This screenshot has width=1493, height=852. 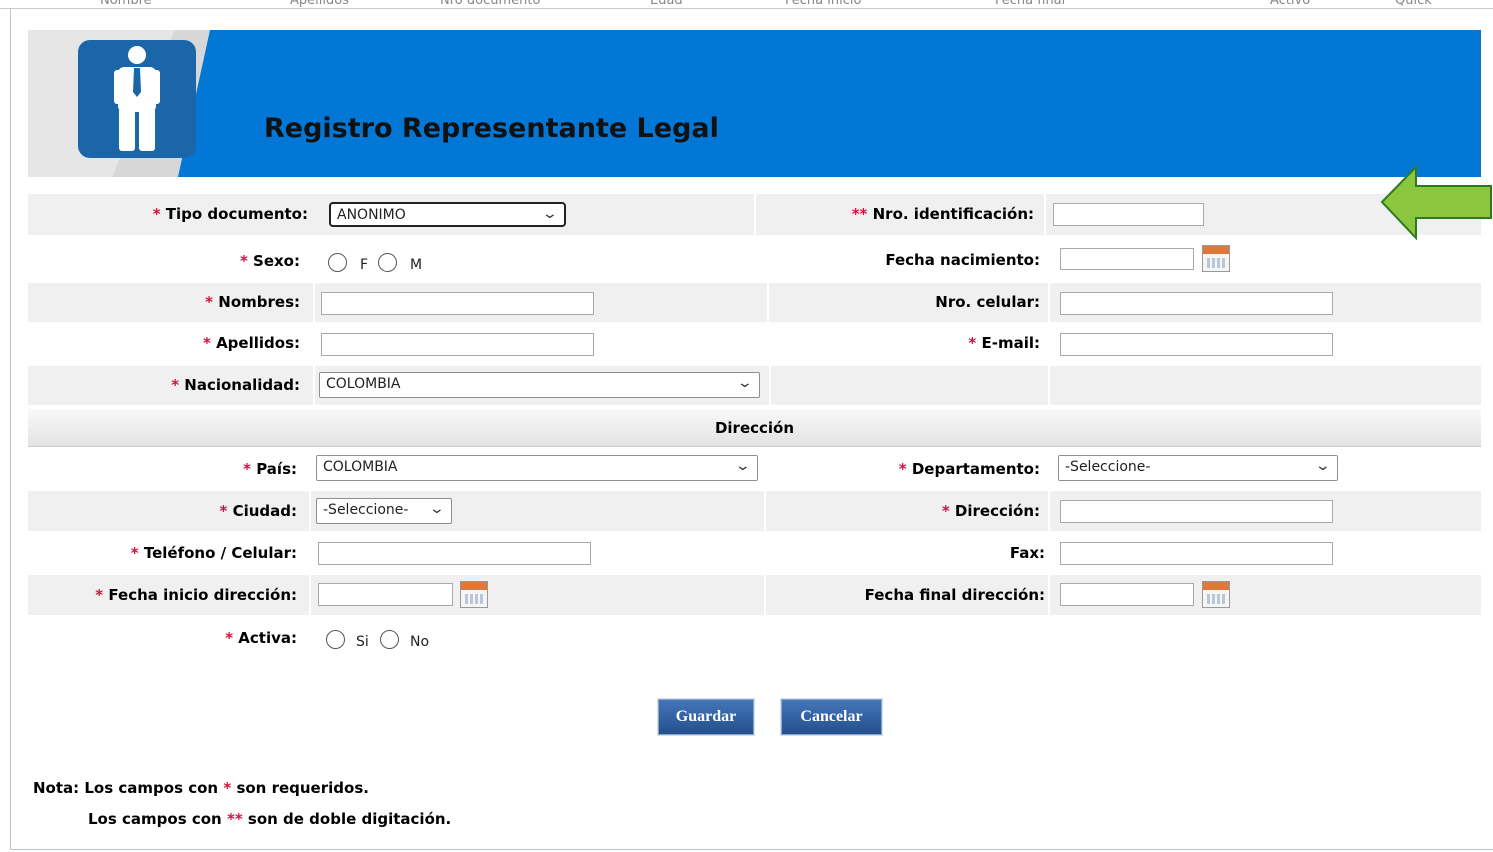 I want to click on fecha-final-label: Fecha final dirección:, so click(x=954, y=595).